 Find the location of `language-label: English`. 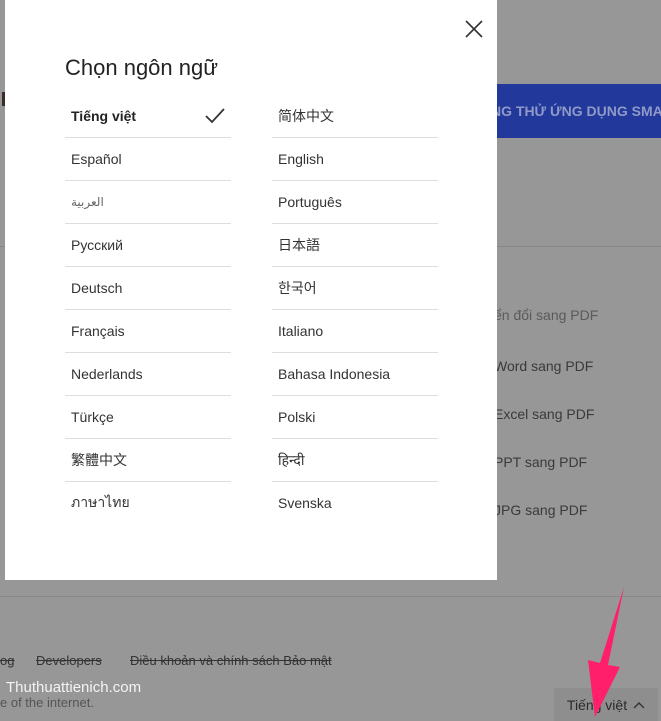

language-label: English is located at coordinates (301, 159).